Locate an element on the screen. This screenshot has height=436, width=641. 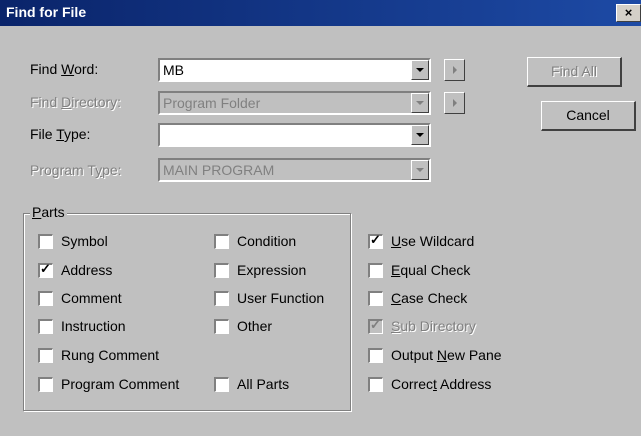
find-directory-combo: Program Folder is located at coordinates (294, 103).